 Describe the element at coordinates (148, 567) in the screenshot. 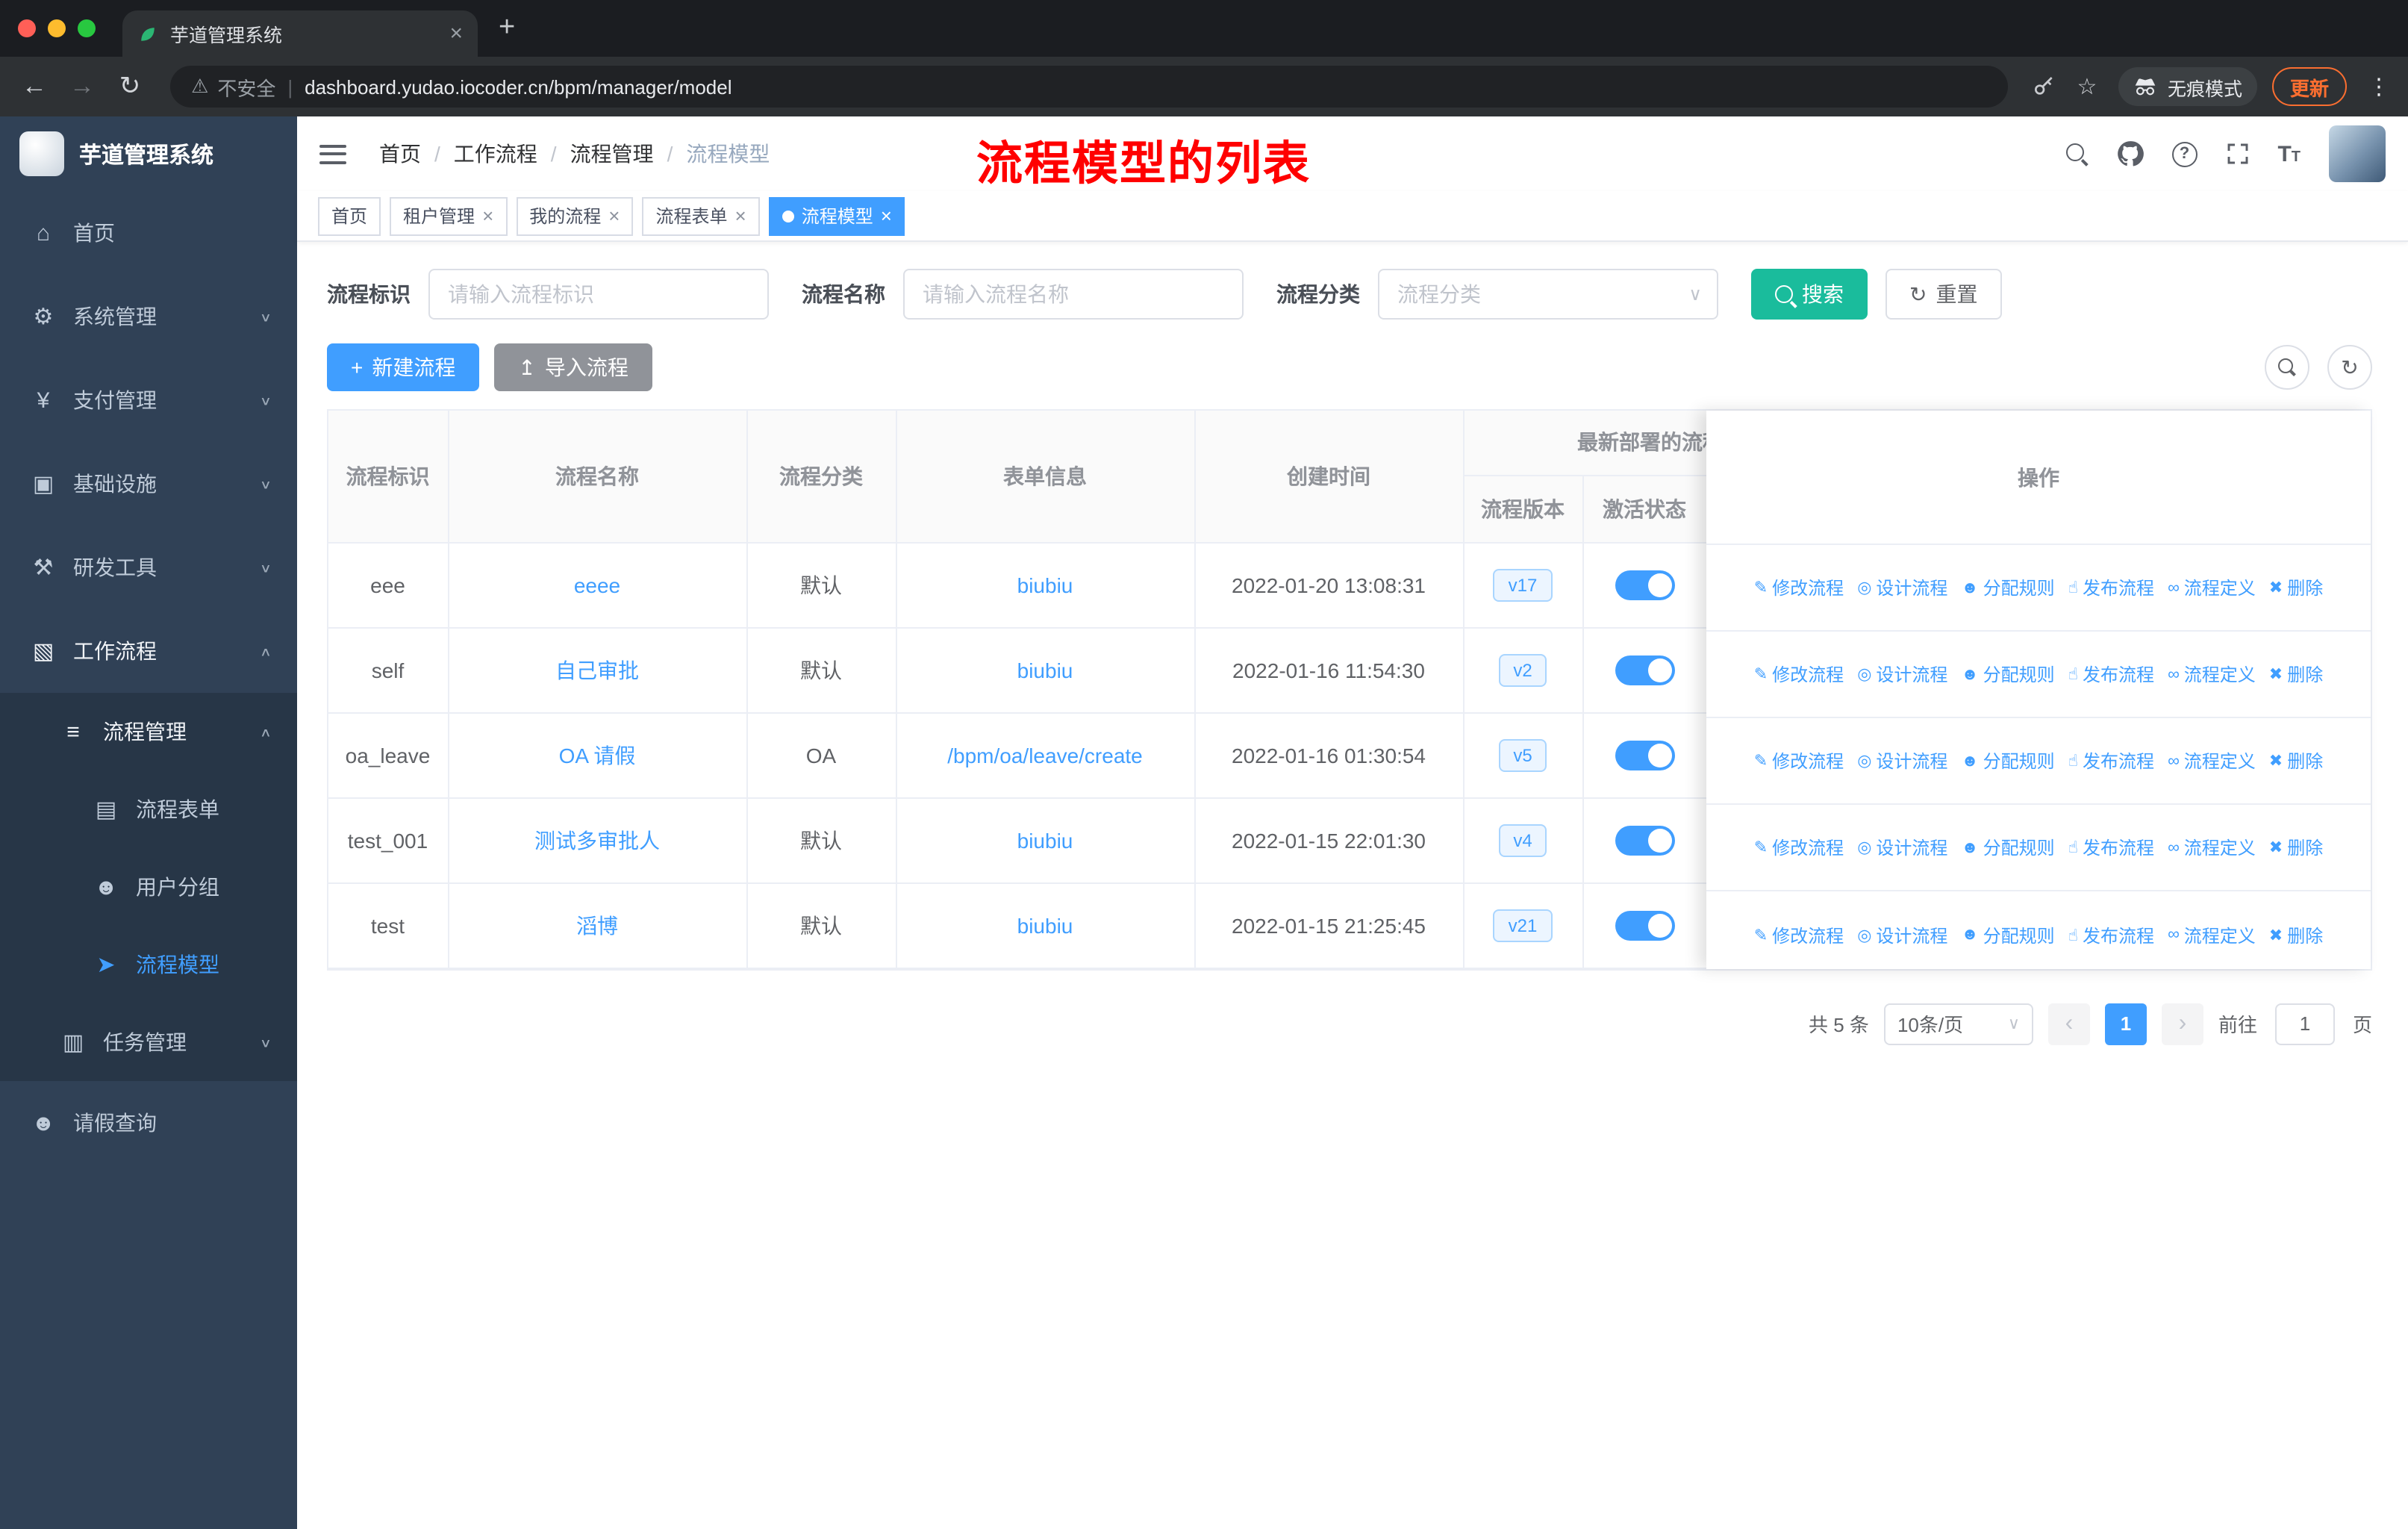

I see `sidebar-item-devtools: ⚒ 研发工具 ∨` at that location.